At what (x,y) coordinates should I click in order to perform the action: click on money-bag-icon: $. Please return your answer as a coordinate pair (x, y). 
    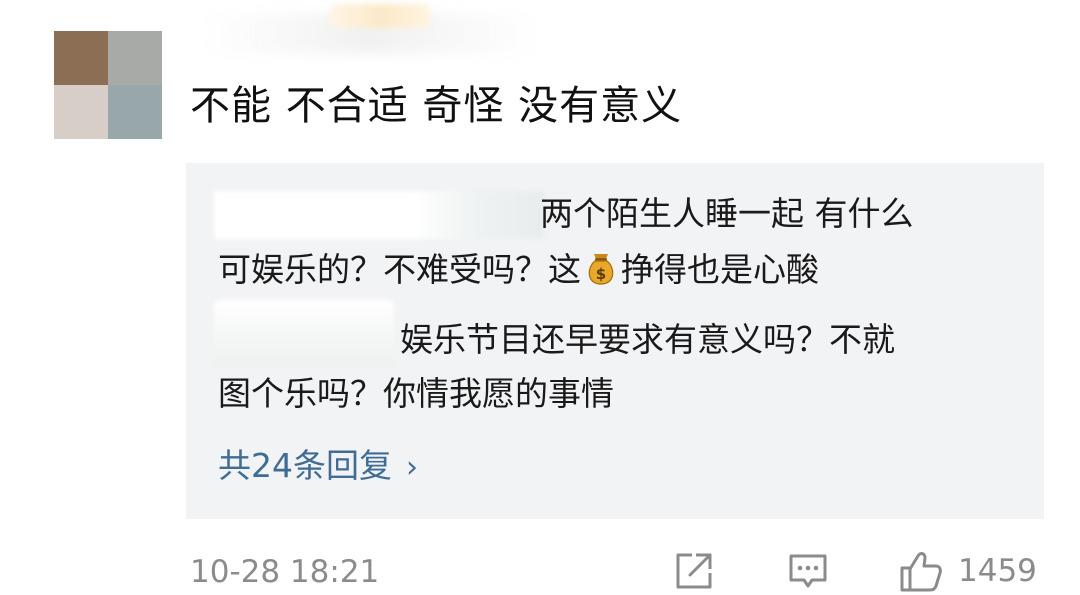
    Looking at the image, I should click on (601, 269).